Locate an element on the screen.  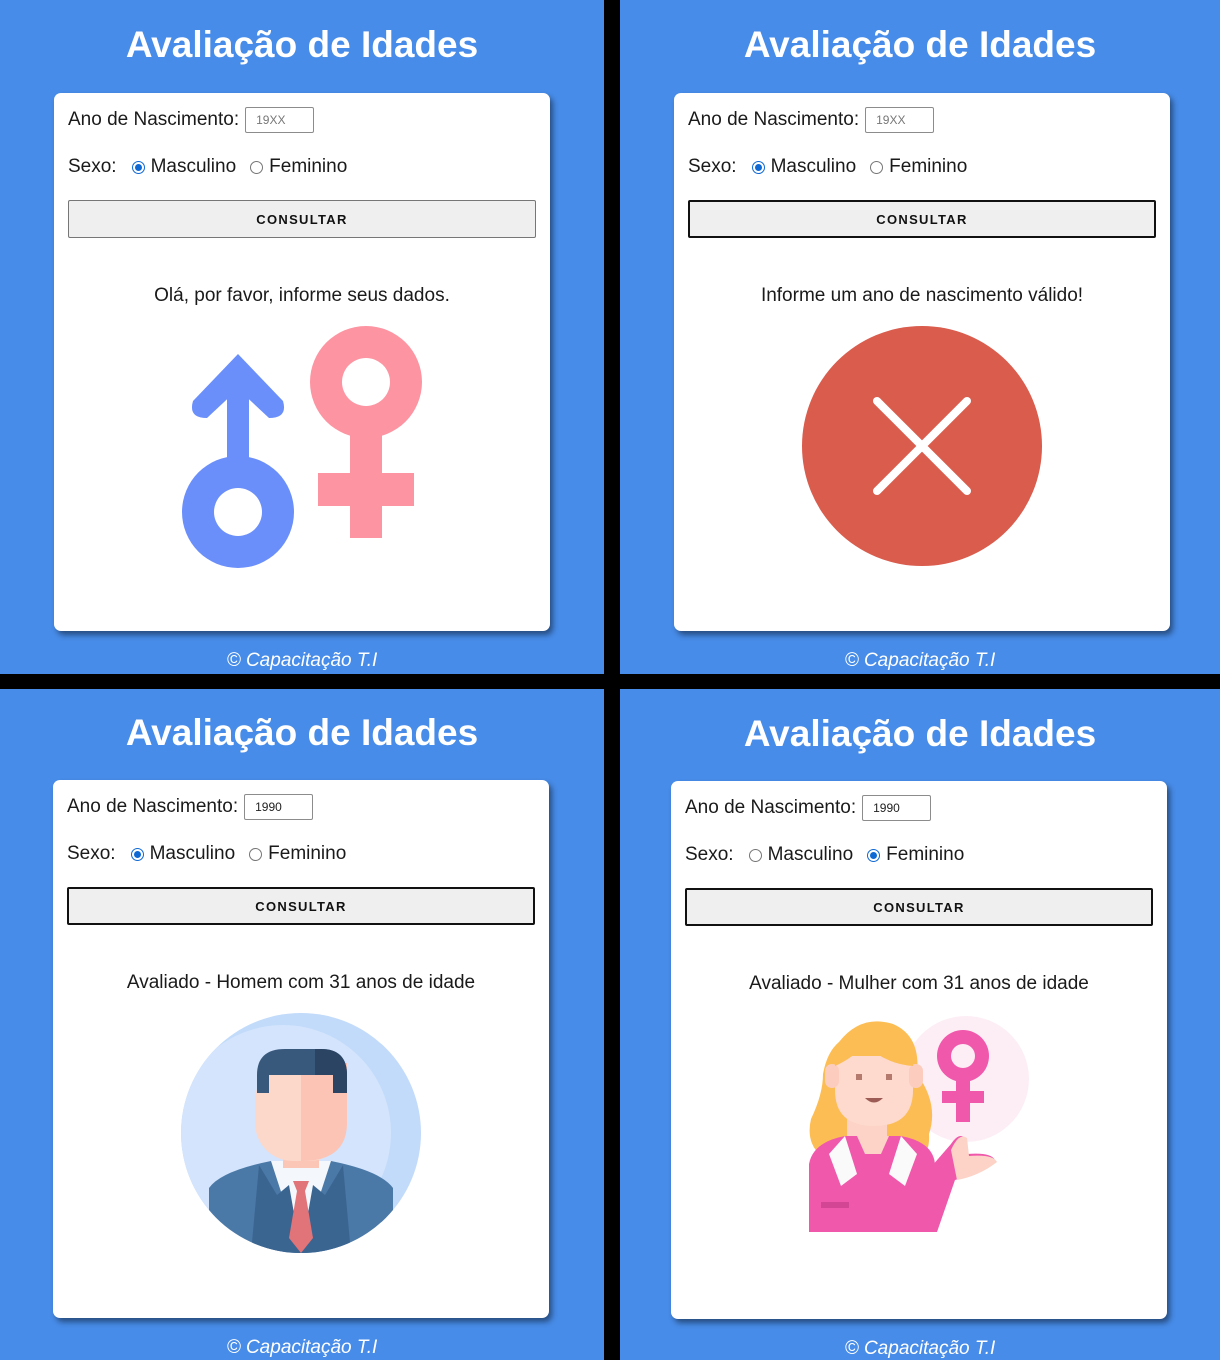
result-message: Avaliado - Mulher com 31 anos de idade is located at coordinates (919, 983).